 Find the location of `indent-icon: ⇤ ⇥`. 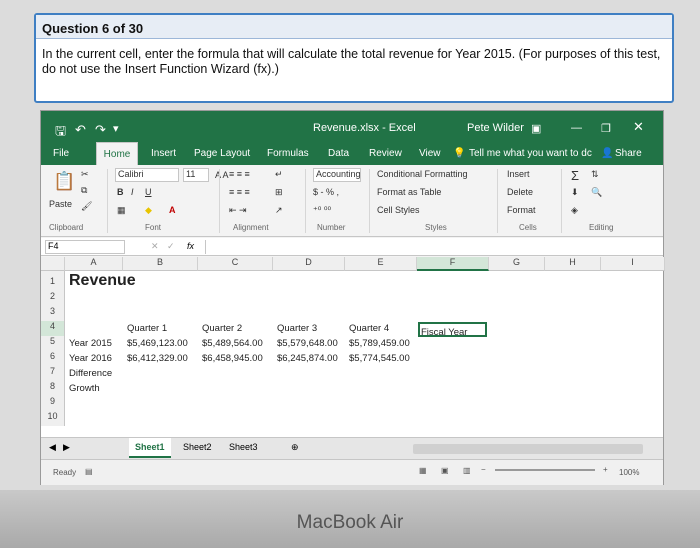

indent-icon: ⇤ ⇥ is located at coordinates (238, 210).